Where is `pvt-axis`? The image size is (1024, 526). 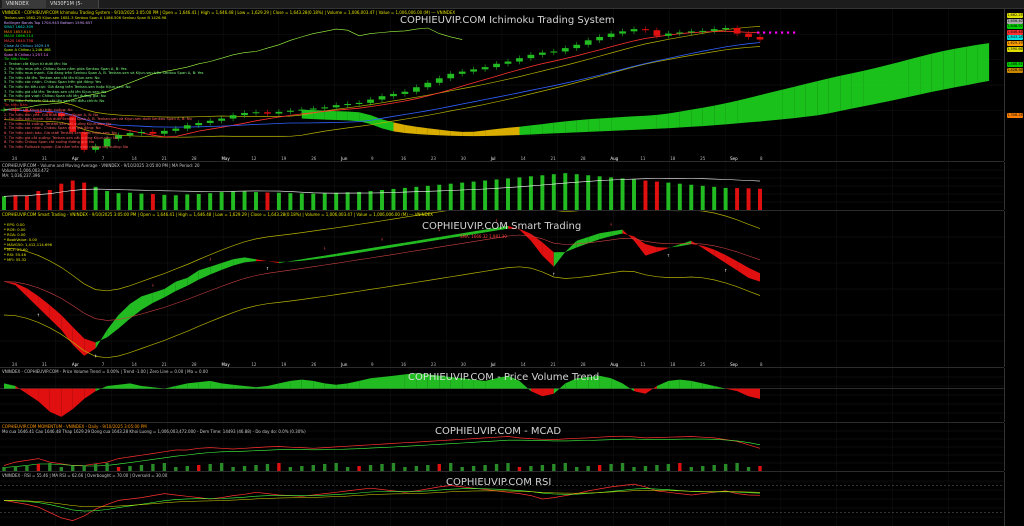
pvt-axis is located at coordinates (1014, 395).